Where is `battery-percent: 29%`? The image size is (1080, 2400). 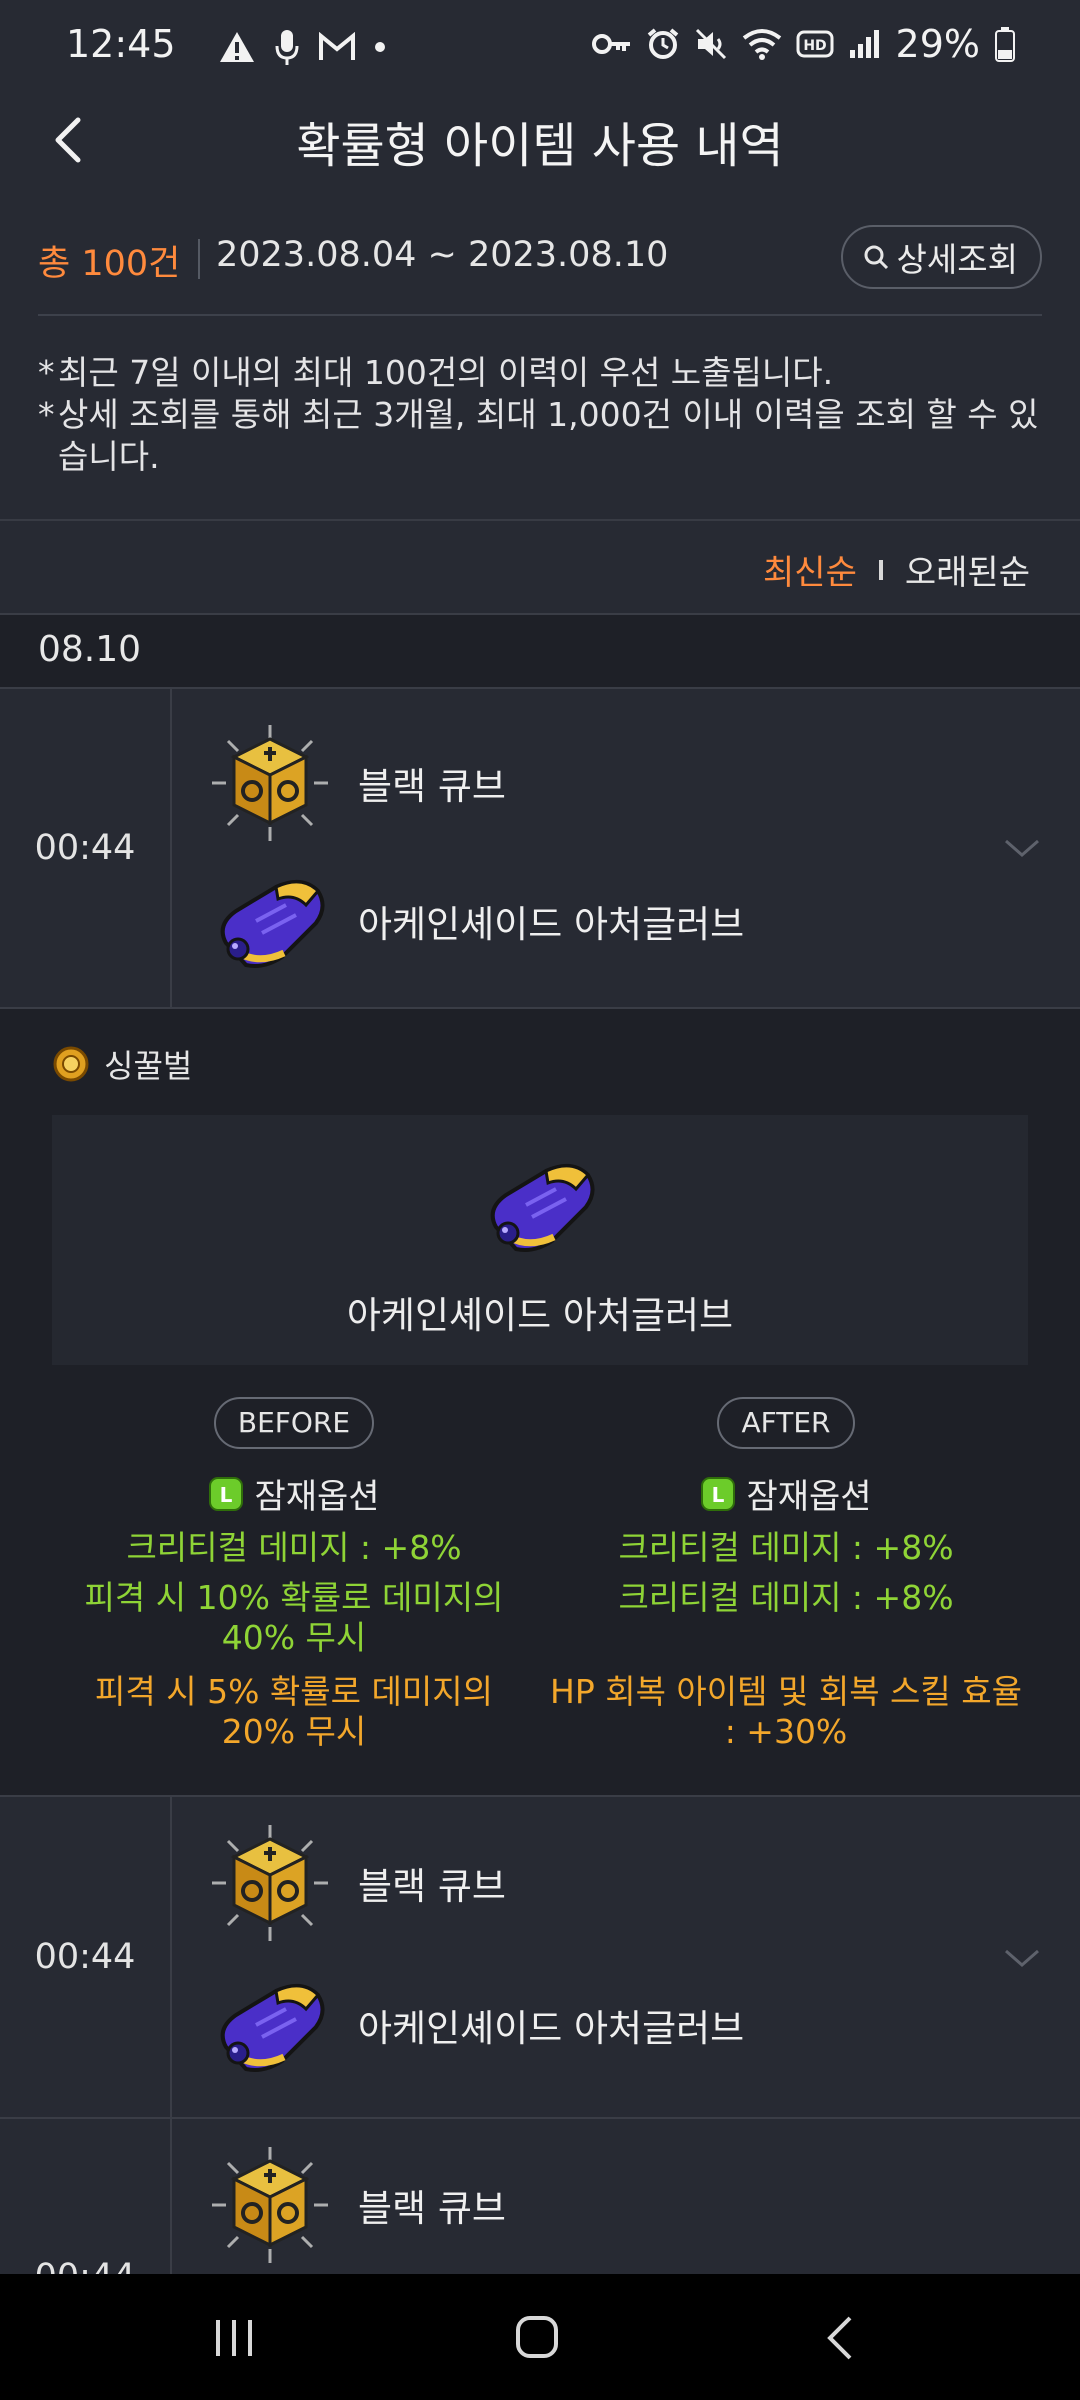 battery-percent: 29% is located at coordinates (937, 44).